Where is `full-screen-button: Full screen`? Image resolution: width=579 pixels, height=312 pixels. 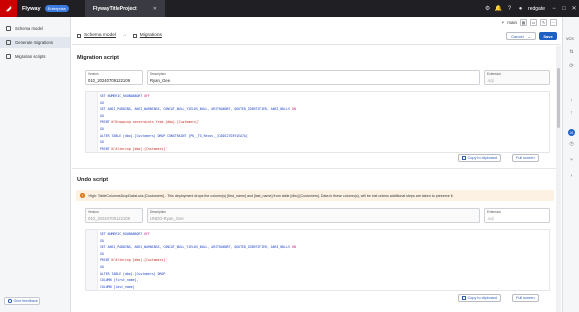
full-screen-button: Full screen is located at coordinates (525, 158).